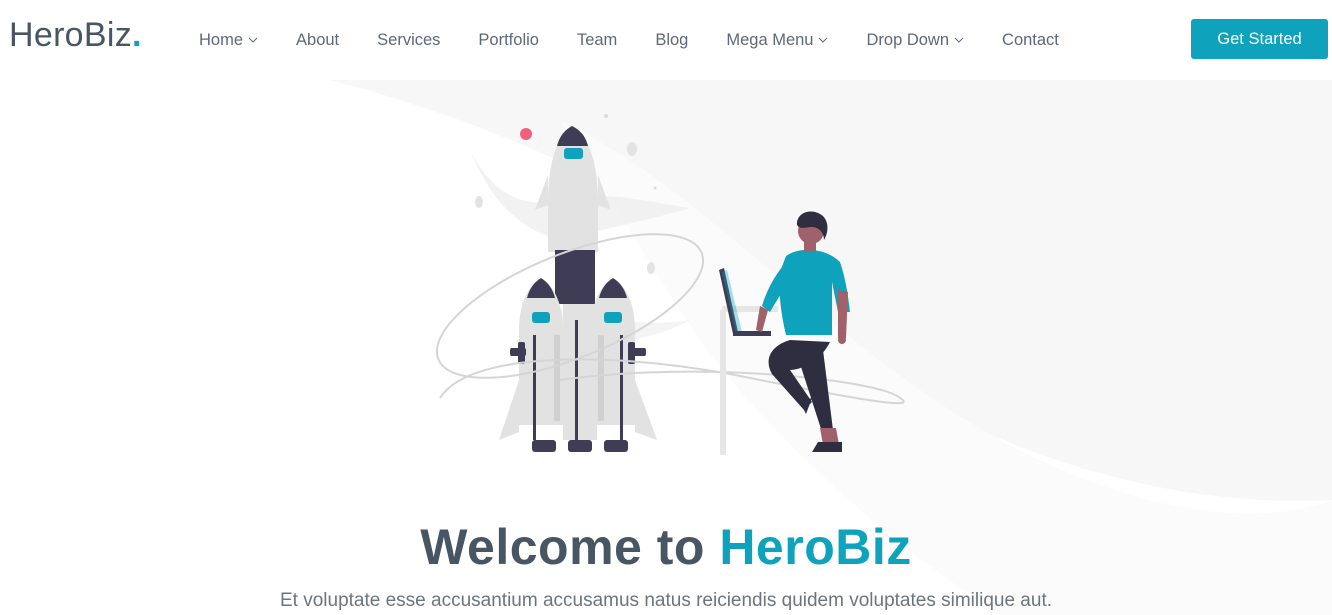 The image size is (1332, 615). Describe the element at coordinates (71, 35) in the screenshot. I see `brand-name: HeroBiz` at that location.